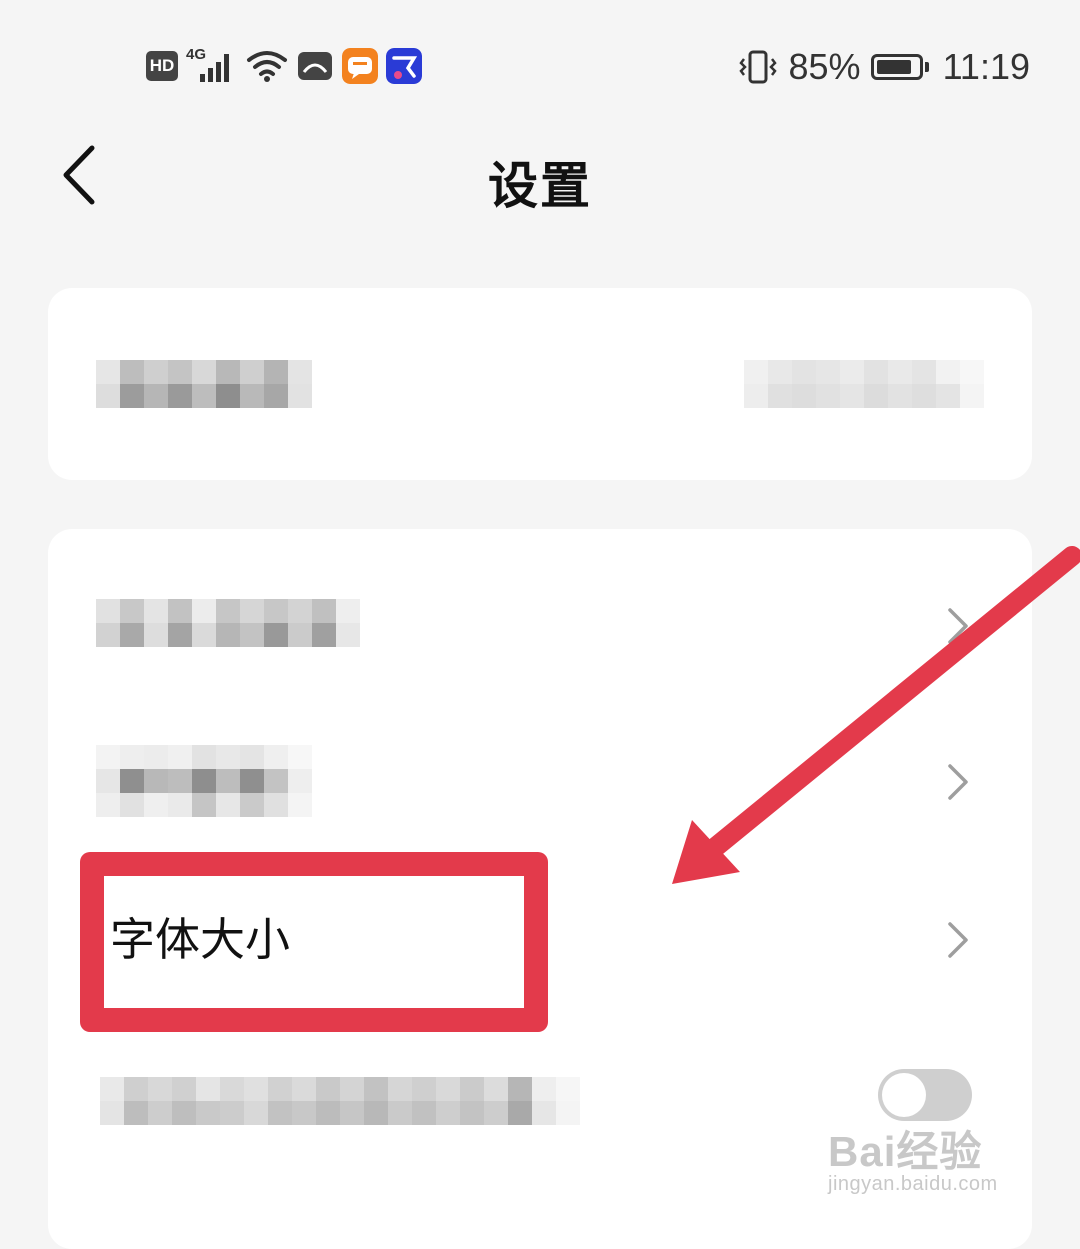 This screenshot has width=1080, height=1249. What do you see at coordinates (876, 715) in the screenshot?
I see `red-arrow-annotation` at bounding box center [876, 715].